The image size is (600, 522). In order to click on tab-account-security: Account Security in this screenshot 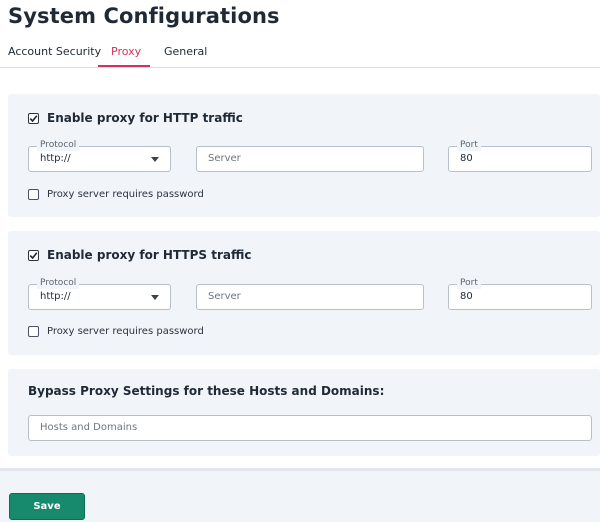, I will do `click(54, 51)`.